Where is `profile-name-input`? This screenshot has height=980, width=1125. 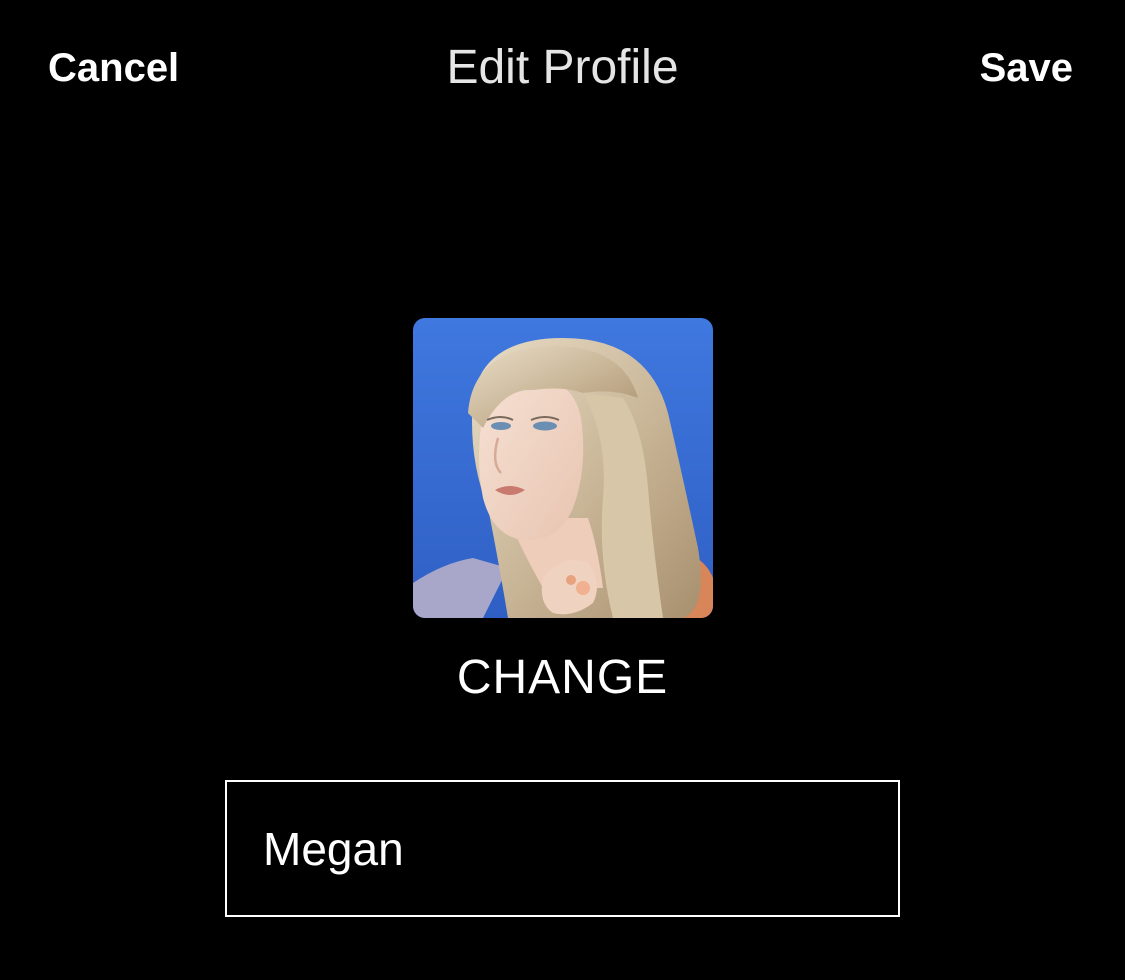
profile-name-input is located at coordinates (562, 848).